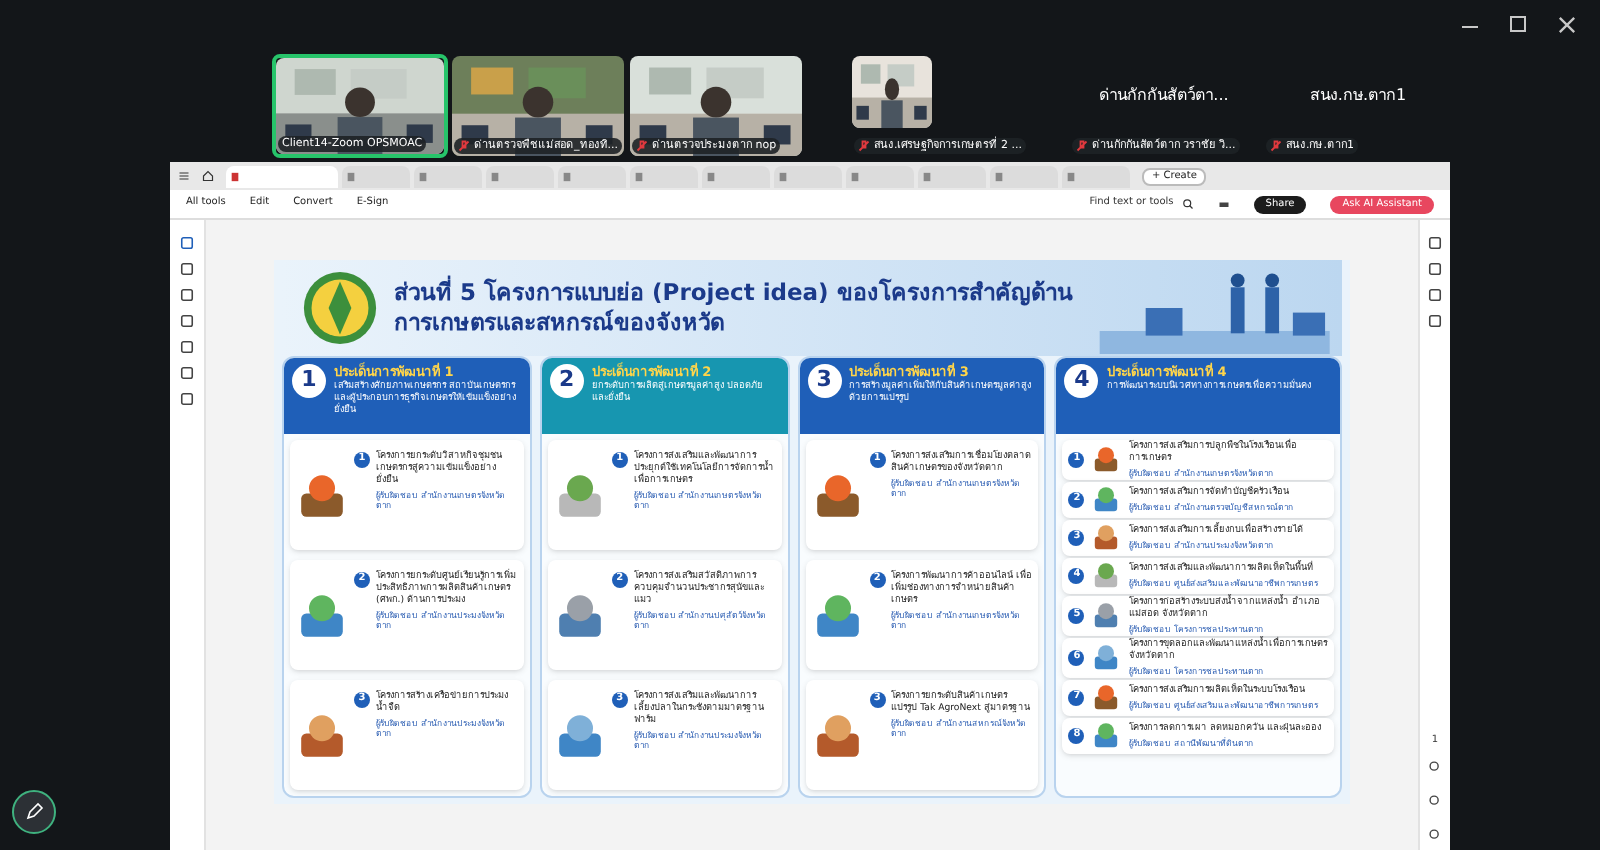 The image size is (1600, 850). I want to click on slide-title: การเกษตรและสหกรณ์ของจังหวัด, so click(560, 323).